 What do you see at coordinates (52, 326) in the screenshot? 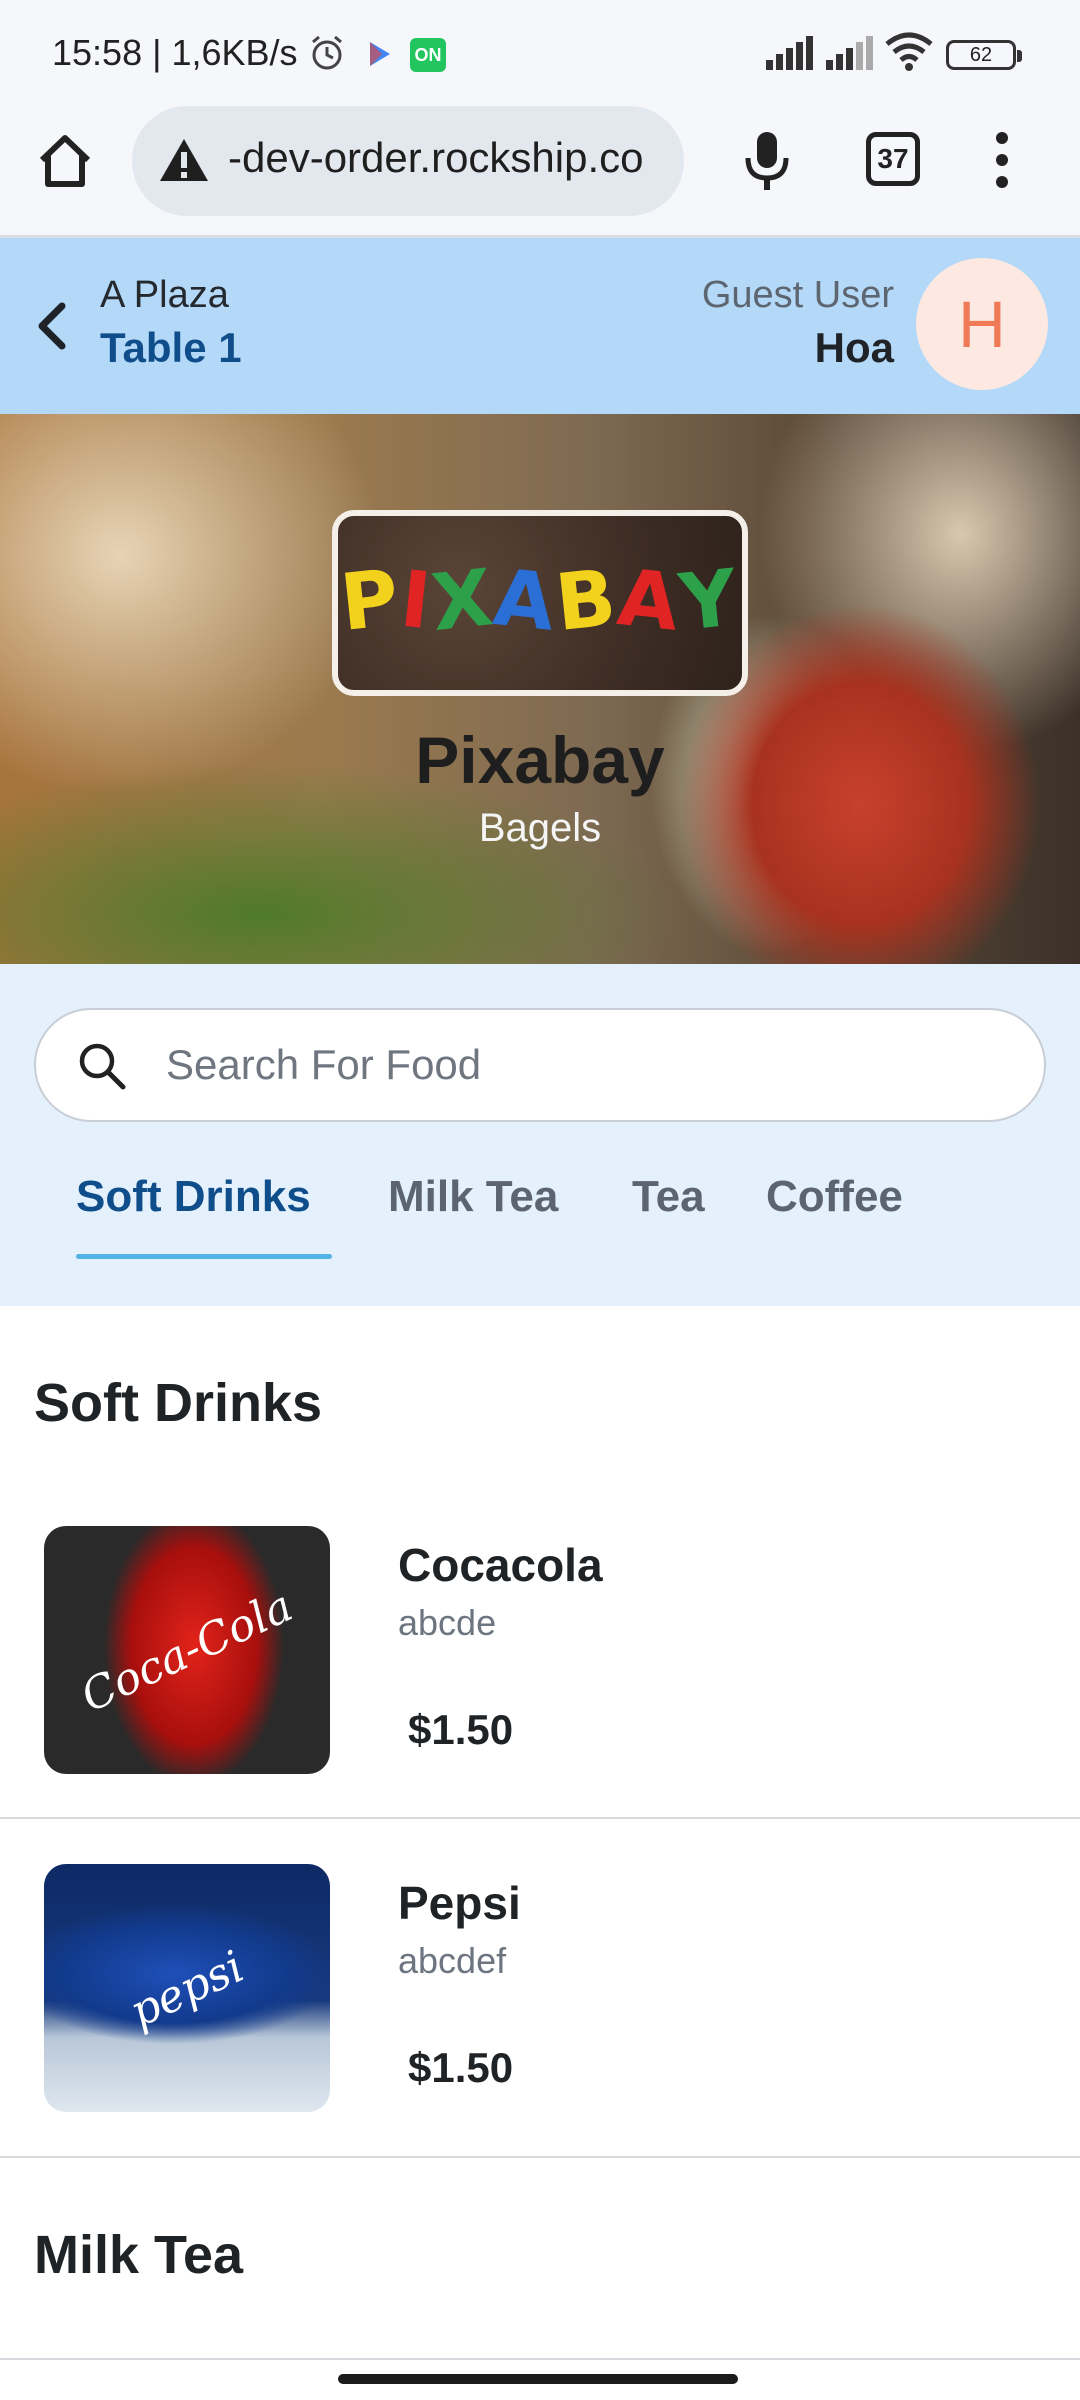
I see `chevron-left-icon` at bounding box center [52, 326].